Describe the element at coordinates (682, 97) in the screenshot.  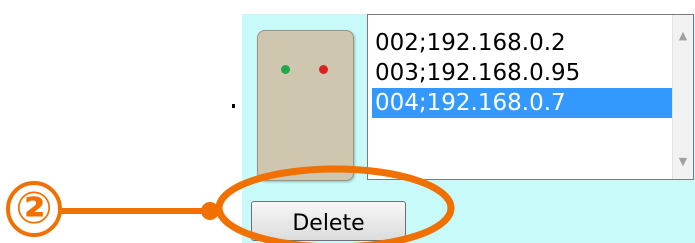
I see `vertical-scrollbar: ▲ ▼` at that location.